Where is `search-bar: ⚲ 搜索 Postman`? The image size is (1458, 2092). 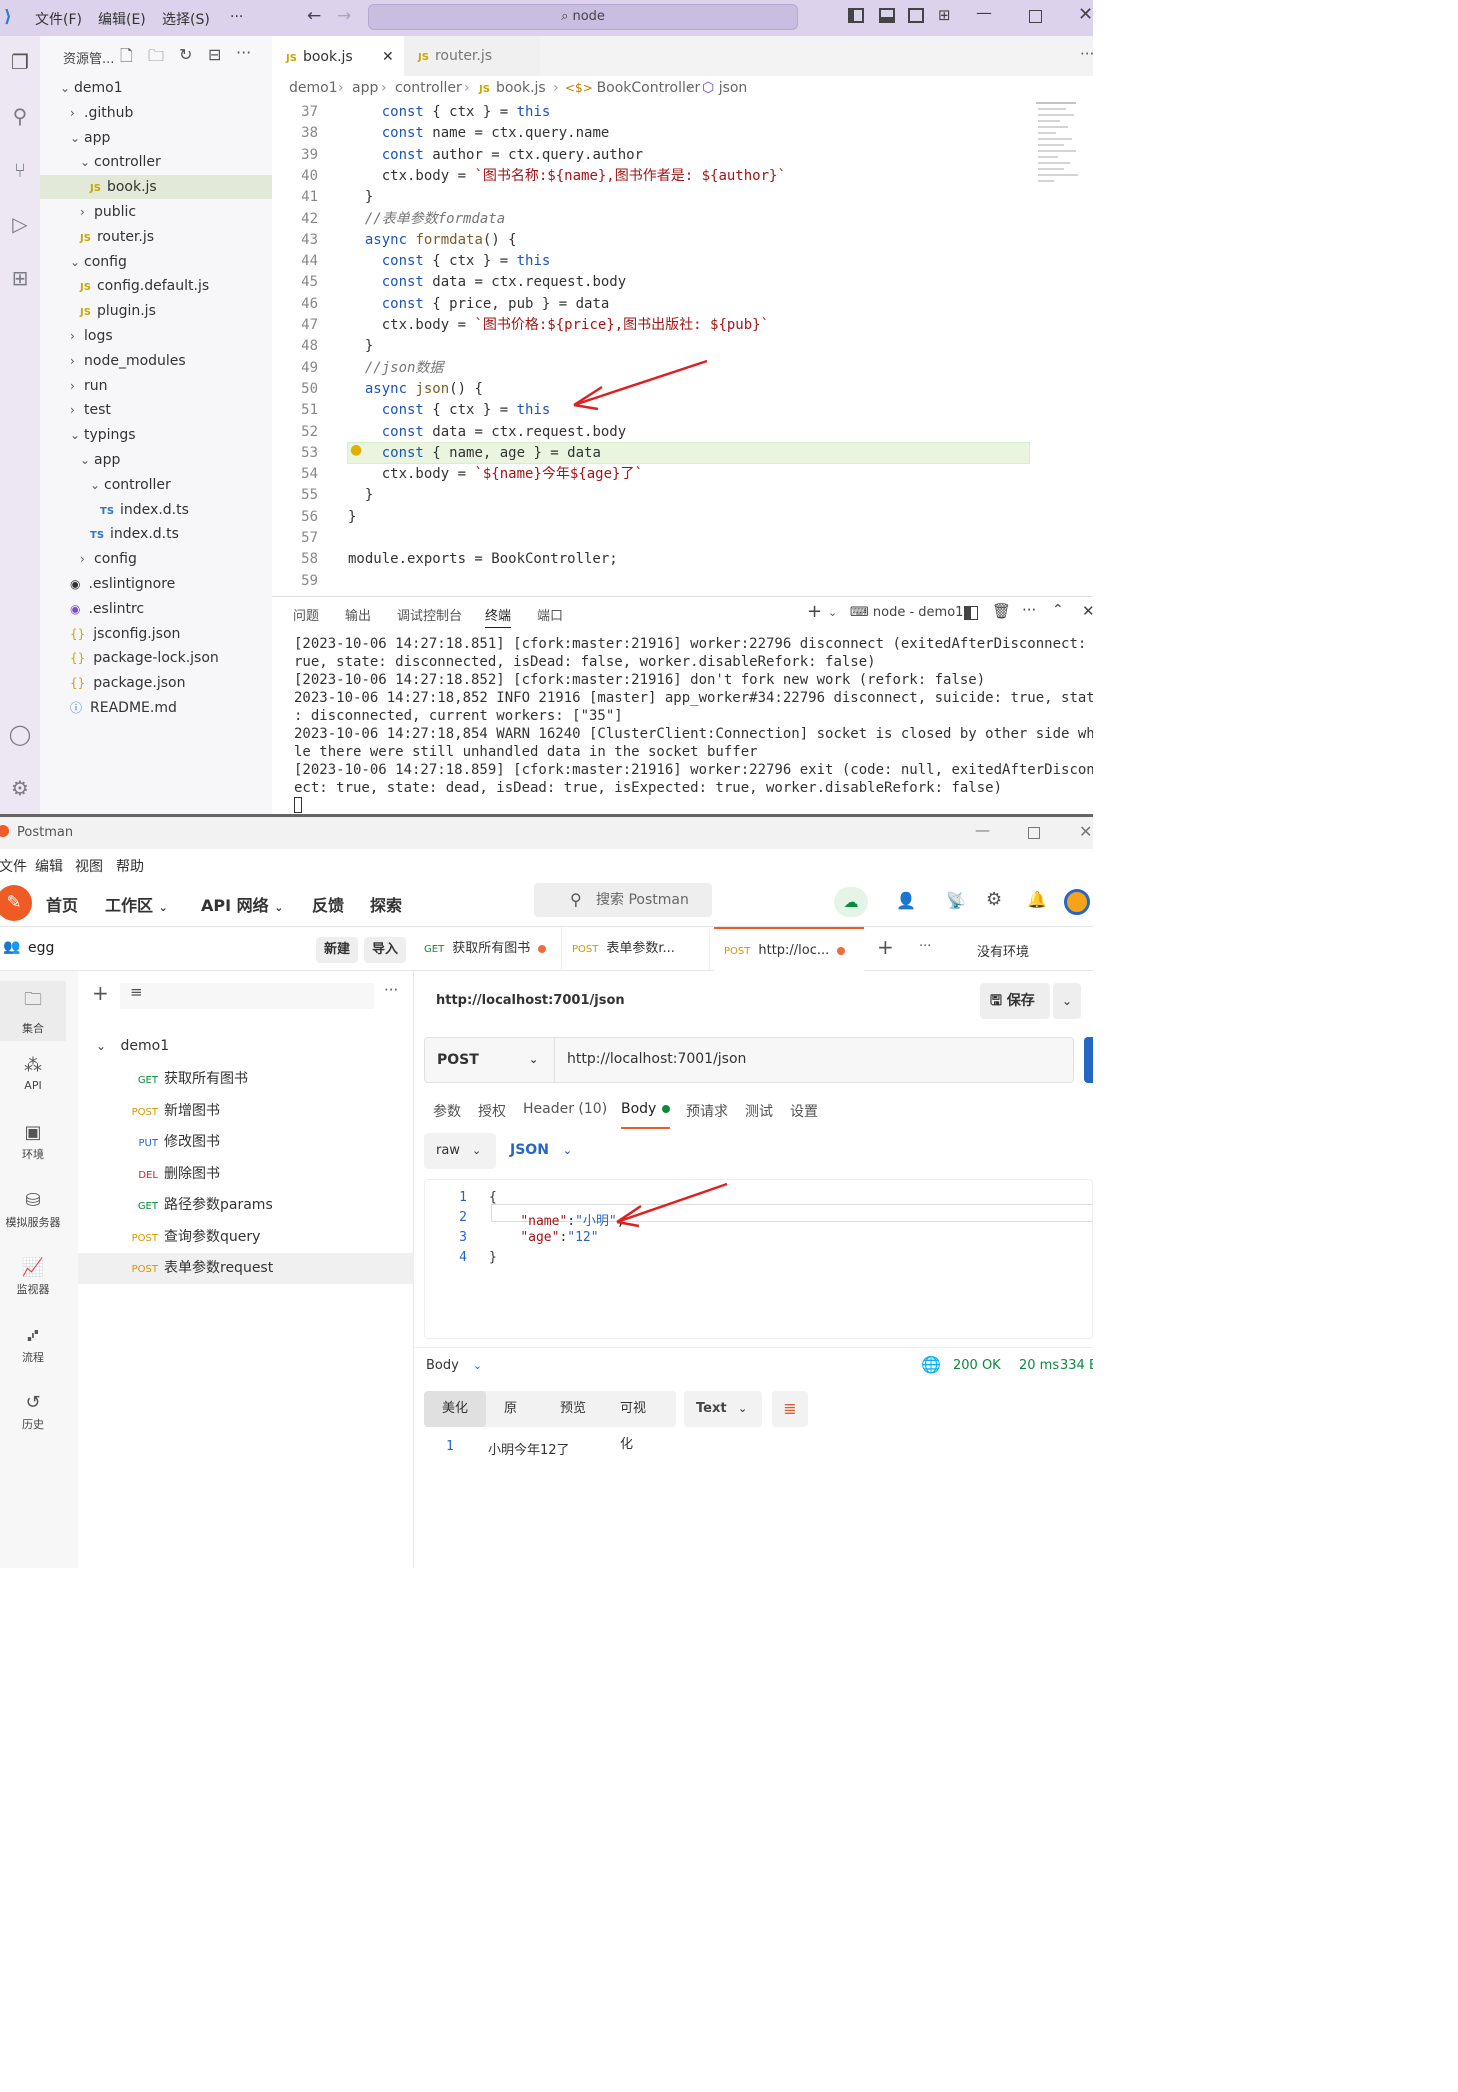
search-bar: ⚲ 搜索 Postman is located at coordinates (623, 900).